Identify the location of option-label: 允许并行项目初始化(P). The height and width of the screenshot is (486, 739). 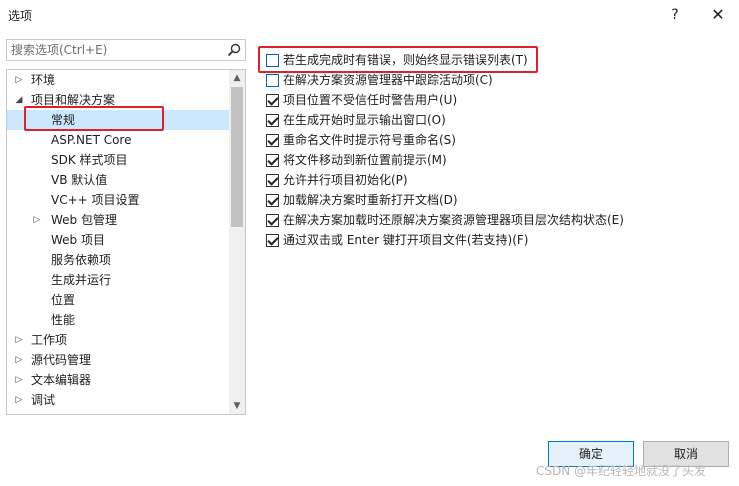
(345, 180).